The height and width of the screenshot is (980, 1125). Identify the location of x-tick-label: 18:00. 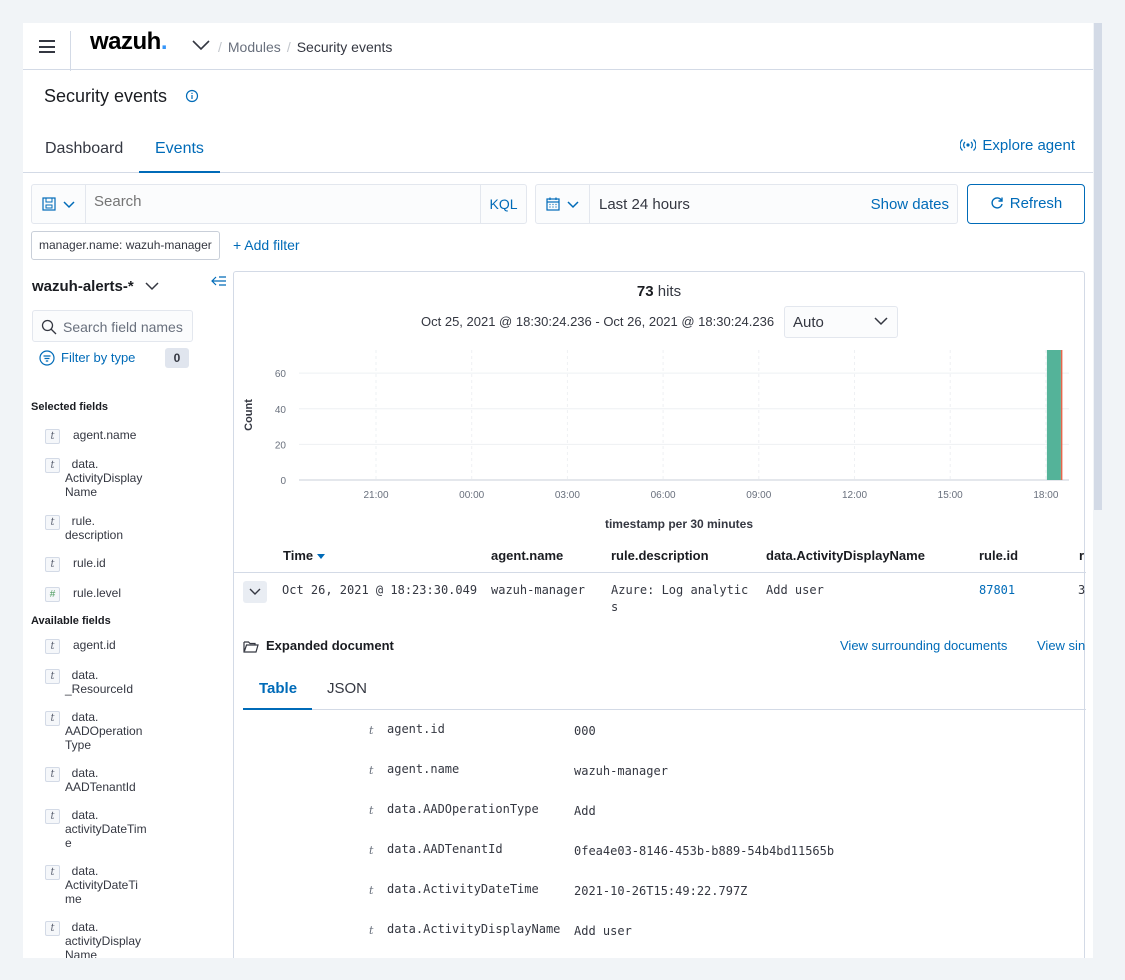
(1045, 495).